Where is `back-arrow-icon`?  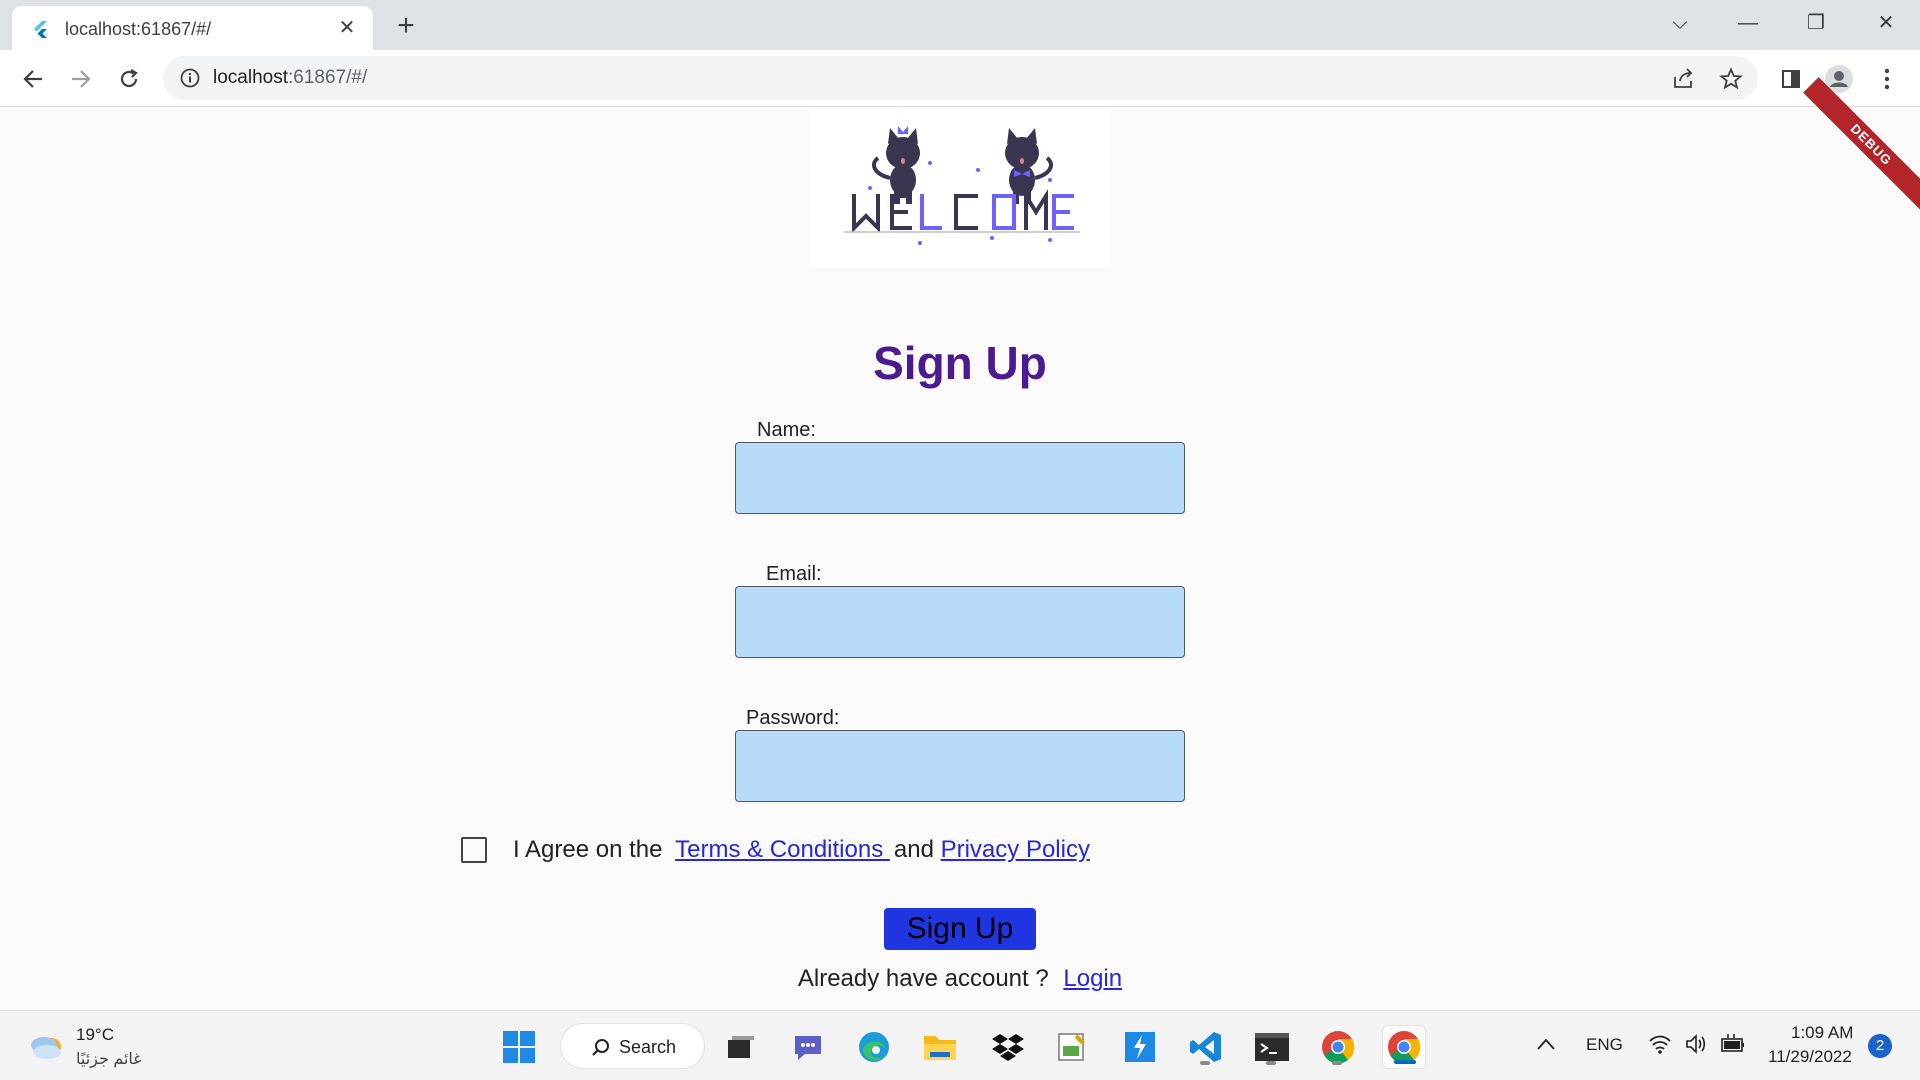 back-arrow-icon is located at coordinates (32, 79).